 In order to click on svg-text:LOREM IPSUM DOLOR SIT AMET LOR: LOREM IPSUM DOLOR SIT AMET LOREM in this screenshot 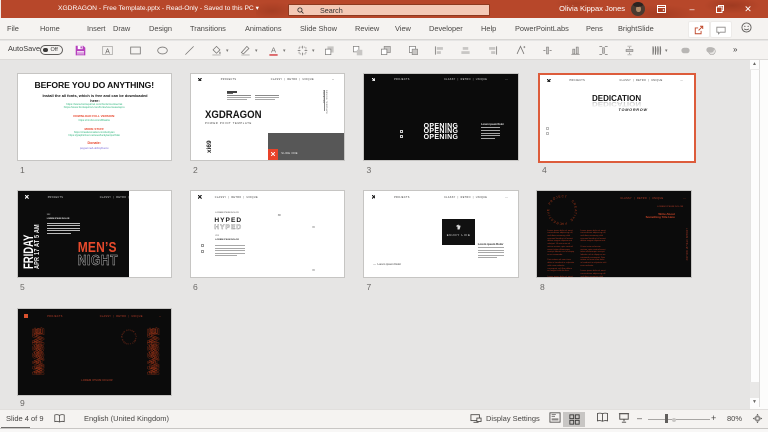, I will do `click(129, 336)`.